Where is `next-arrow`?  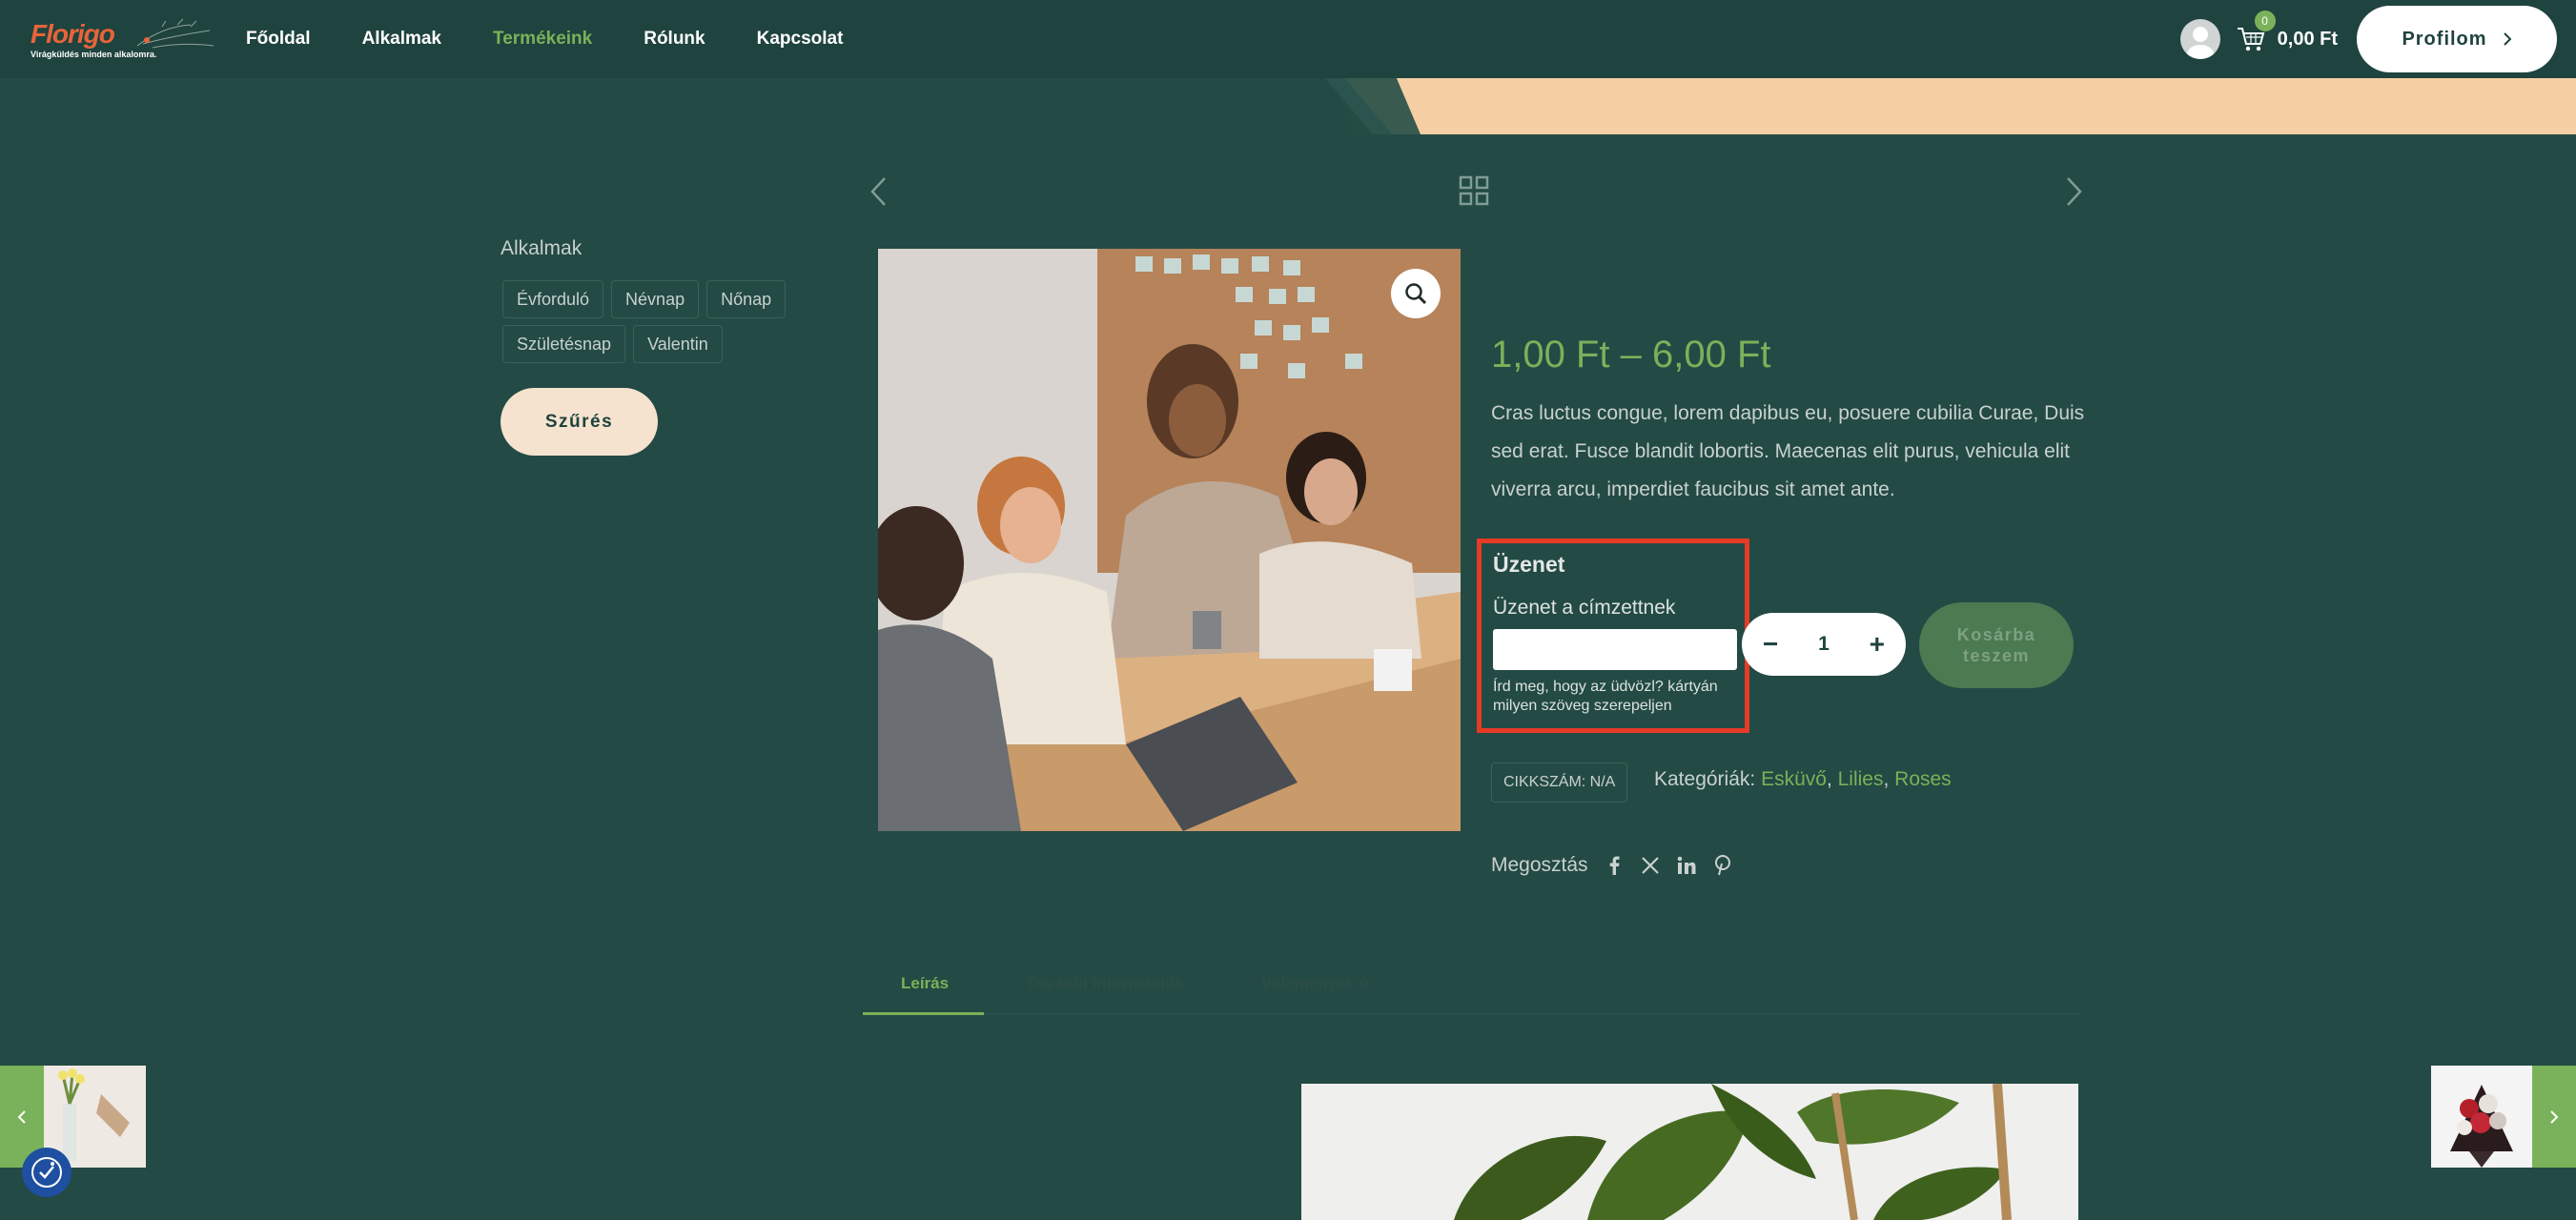
next-arrow is located at coordinates (2554, 1117).